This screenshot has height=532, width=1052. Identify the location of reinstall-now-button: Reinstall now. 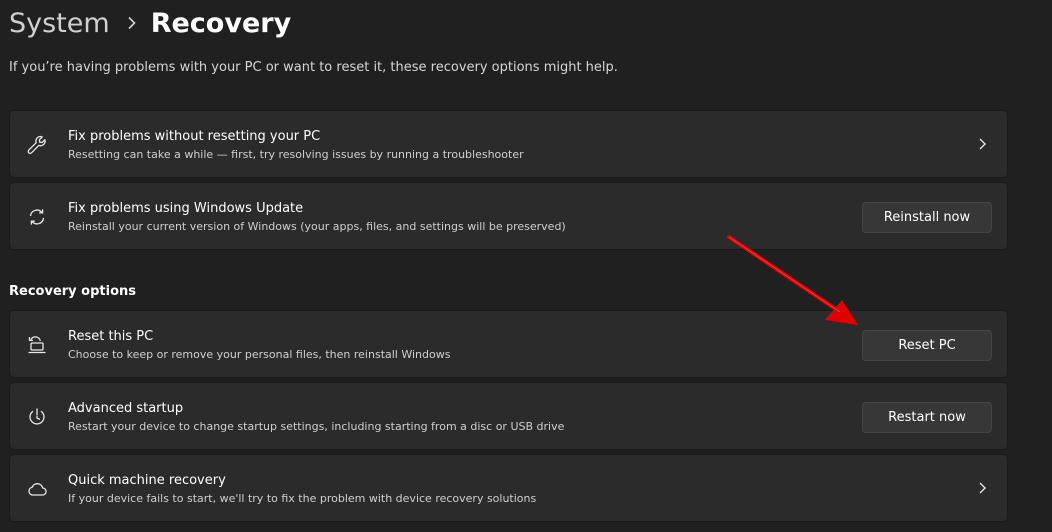
(927, 217).